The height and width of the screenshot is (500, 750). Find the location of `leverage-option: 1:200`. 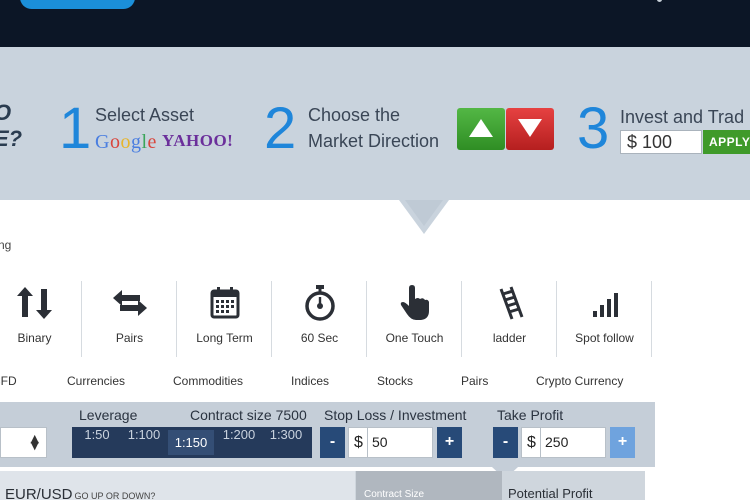

leverage-option: 1:200 is located at coordinates (239, 442).